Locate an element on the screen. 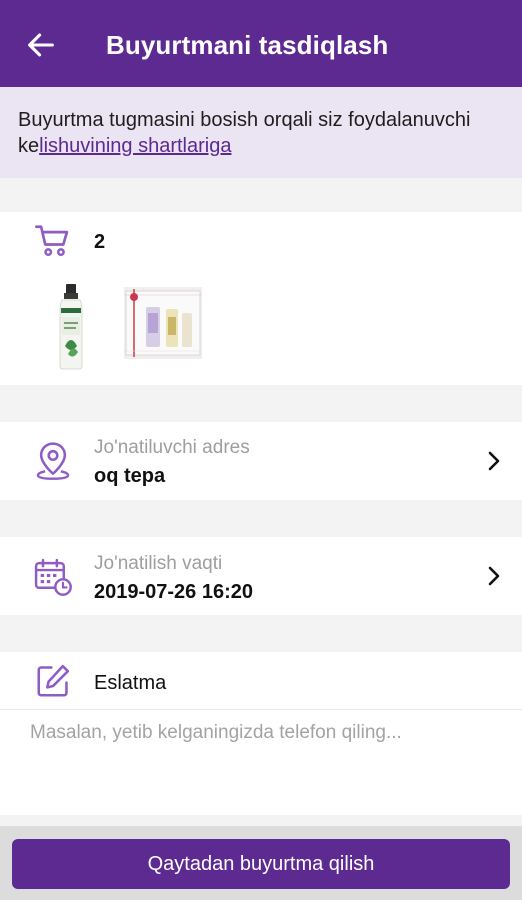  delivery-time-row is located at coordinates (261, 576).